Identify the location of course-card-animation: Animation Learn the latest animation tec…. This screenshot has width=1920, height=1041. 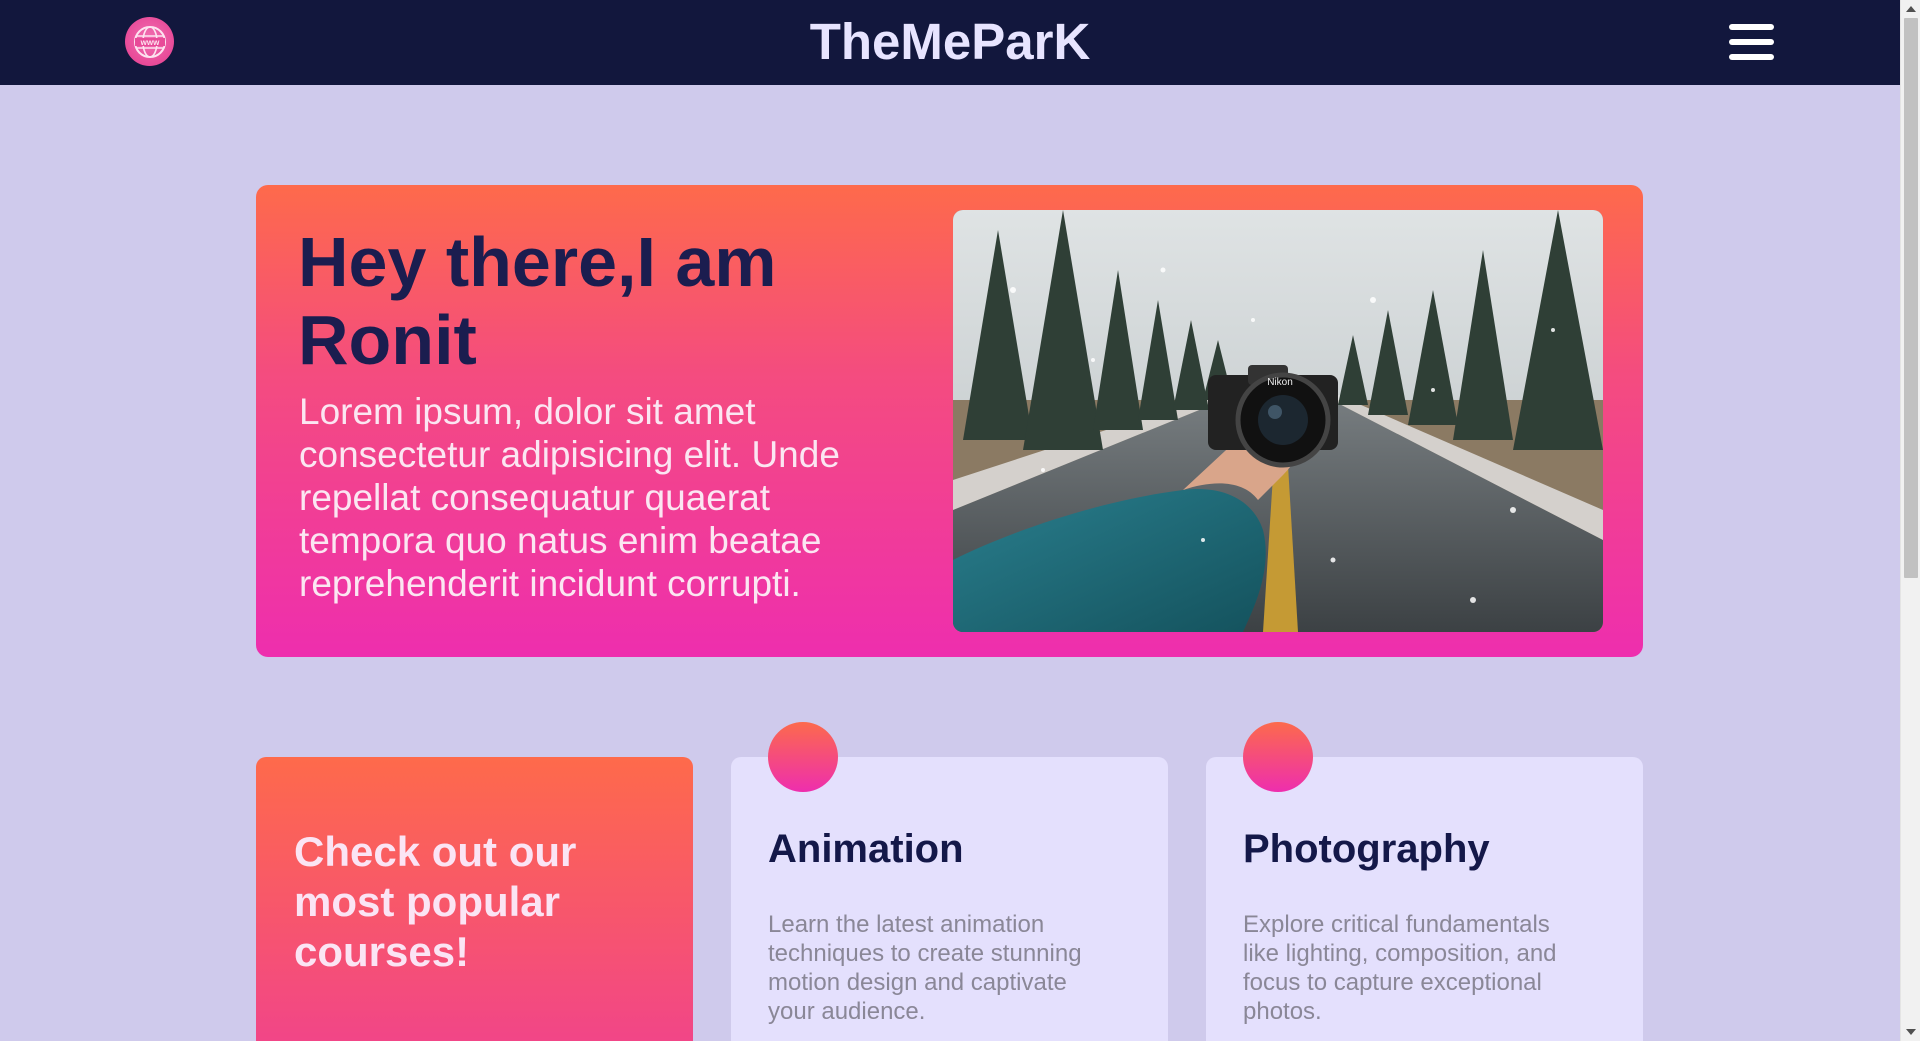
(949, 881).